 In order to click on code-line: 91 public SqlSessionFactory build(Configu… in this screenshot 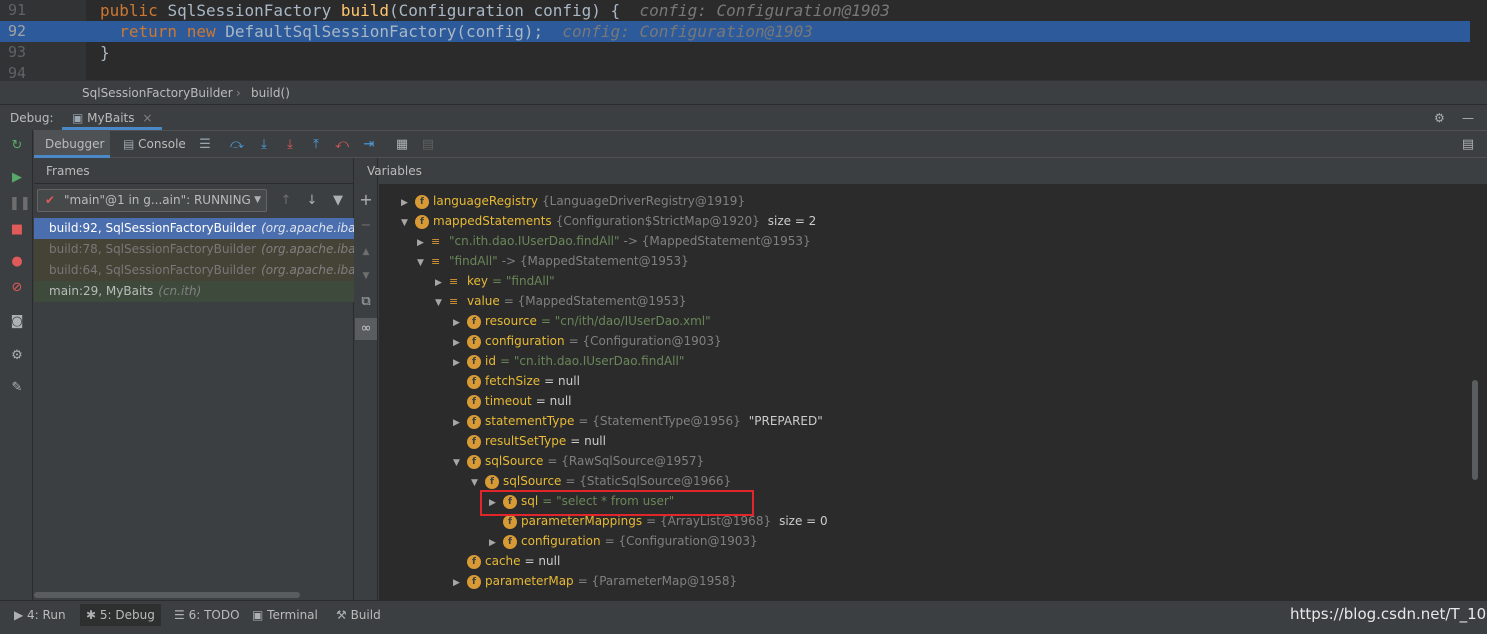, I will do `click(735, 10)`.